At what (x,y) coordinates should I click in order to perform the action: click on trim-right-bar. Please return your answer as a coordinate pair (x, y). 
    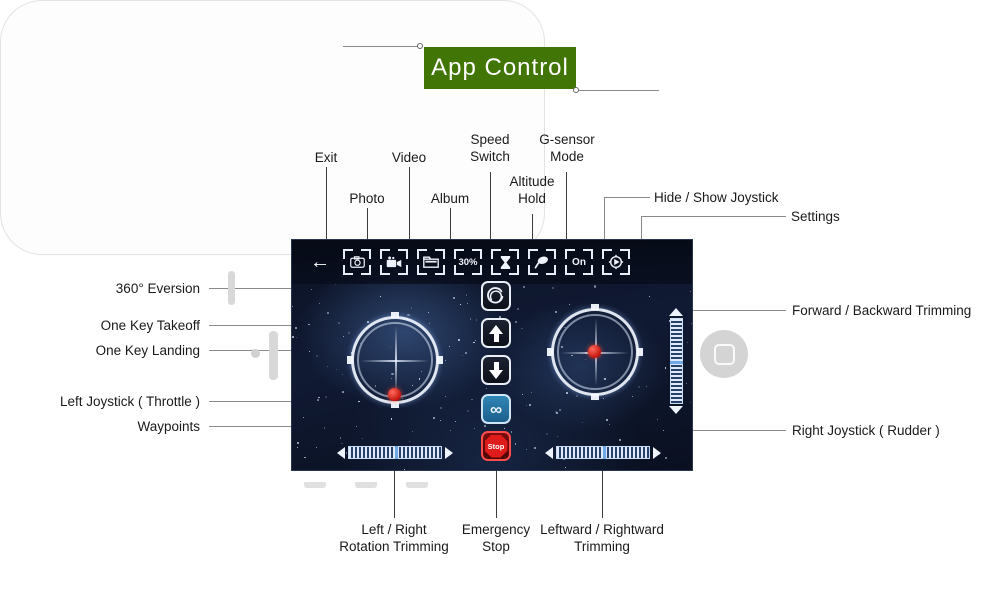
    Looking at the image, I should click on (603, 452).